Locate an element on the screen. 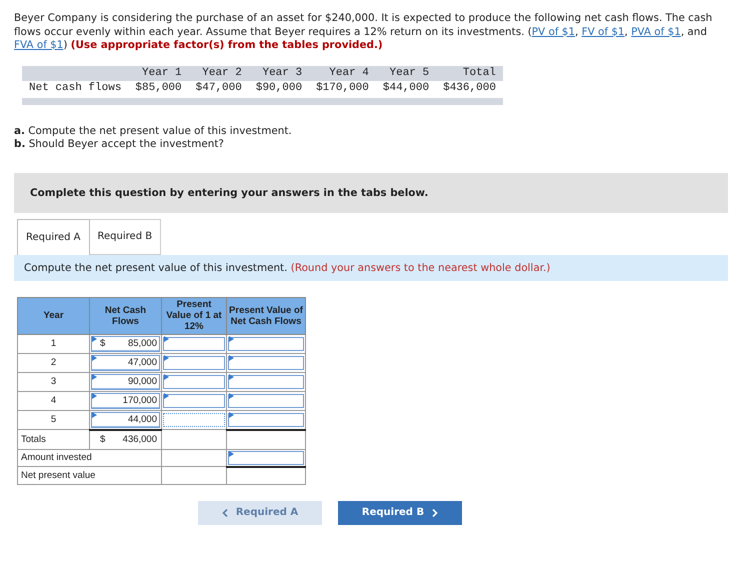 The image size is (742, 583). task-text: Compute the net present value of this investment. (Round your answers to the nearest whole dollar.) is located at coordinates (287, 268).